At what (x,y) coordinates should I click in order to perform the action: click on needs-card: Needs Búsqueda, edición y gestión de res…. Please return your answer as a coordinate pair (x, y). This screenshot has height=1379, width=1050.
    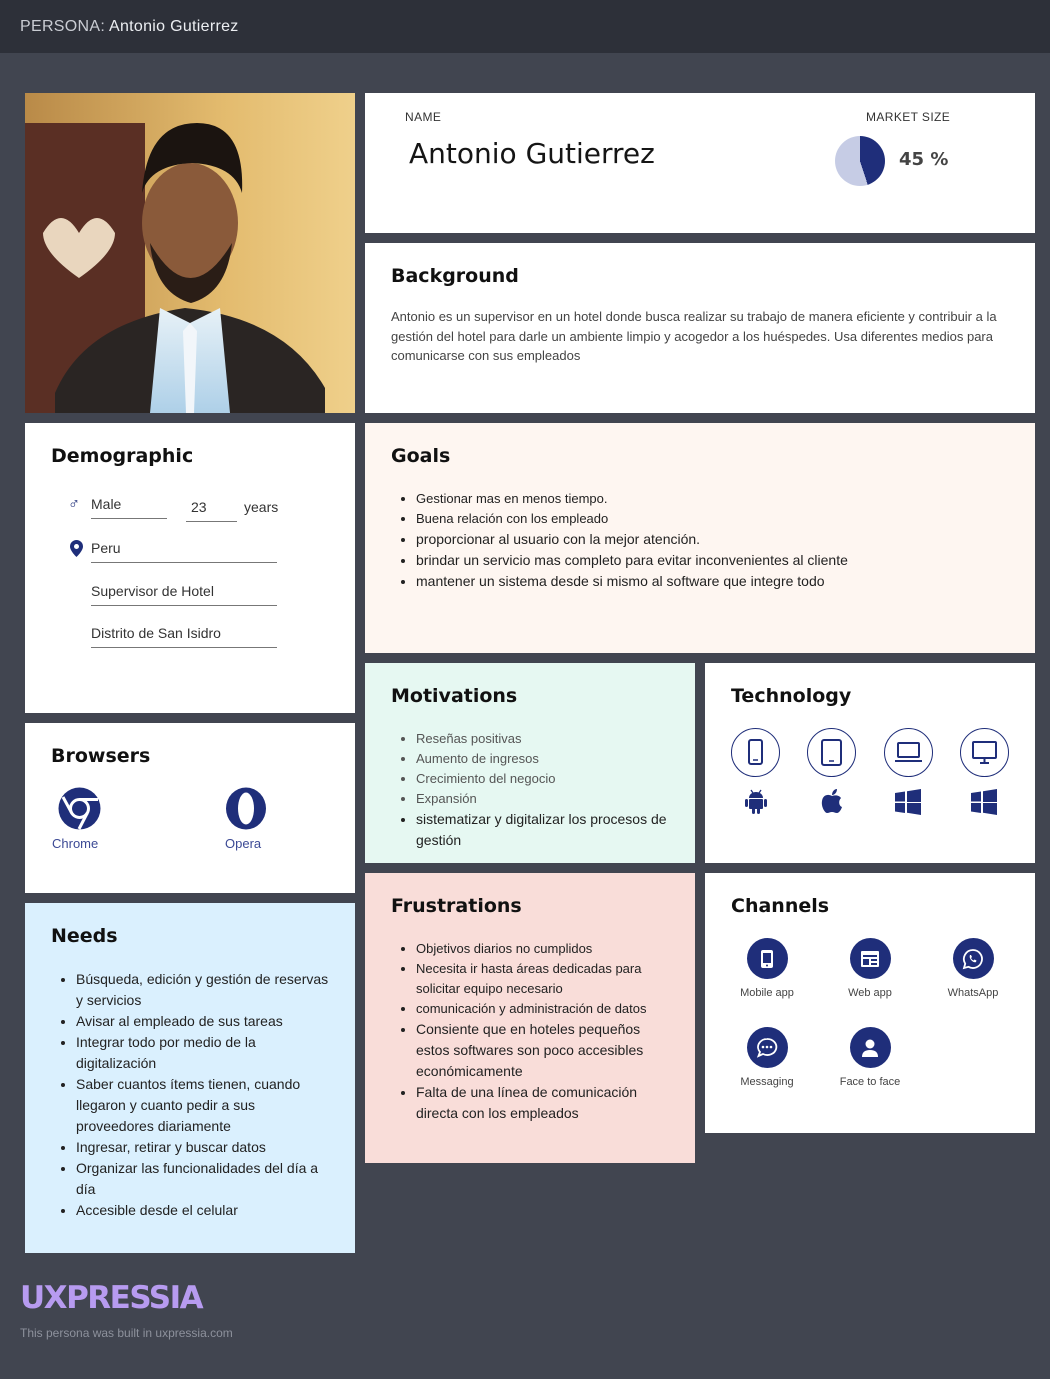
    Looking at the image, I should click on (190, 1078).